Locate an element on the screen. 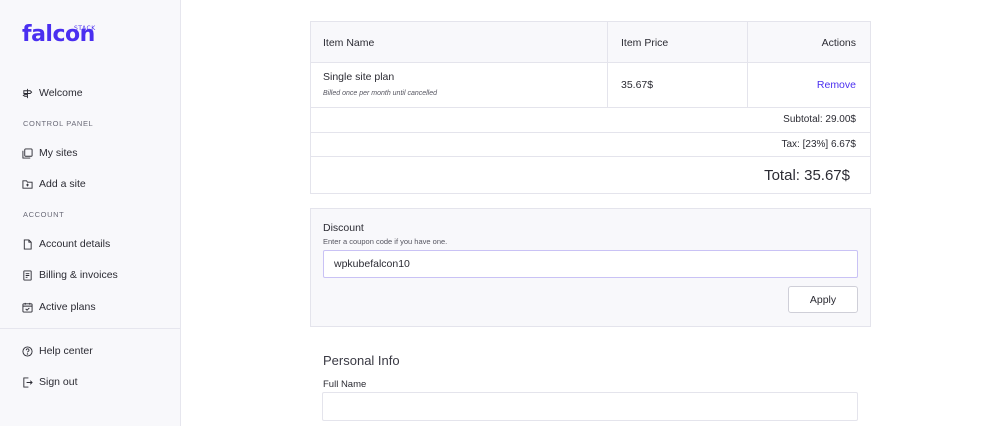 This screenshot has height=426, width=1000. discount-help-text: Enter a coupon code if you have one. is located at coordinates (385, 241).